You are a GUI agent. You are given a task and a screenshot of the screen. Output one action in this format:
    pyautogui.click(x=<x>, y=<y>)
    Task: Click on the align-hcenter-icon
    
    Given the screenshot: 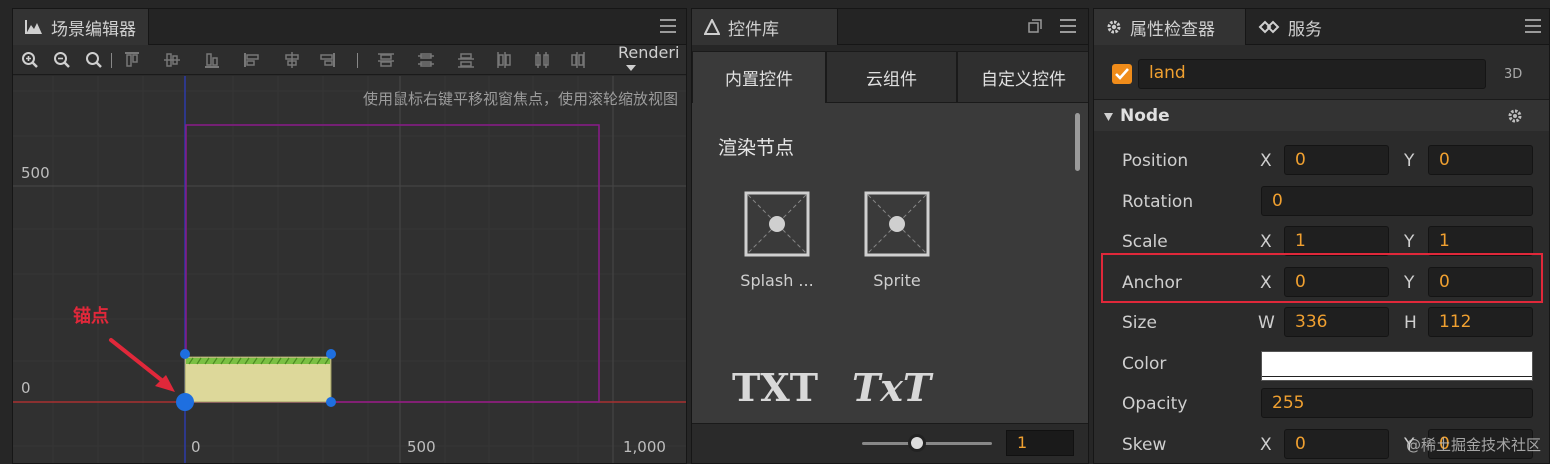 What is the action you would take?
    pyautogui.click(x=292, y=60)
    